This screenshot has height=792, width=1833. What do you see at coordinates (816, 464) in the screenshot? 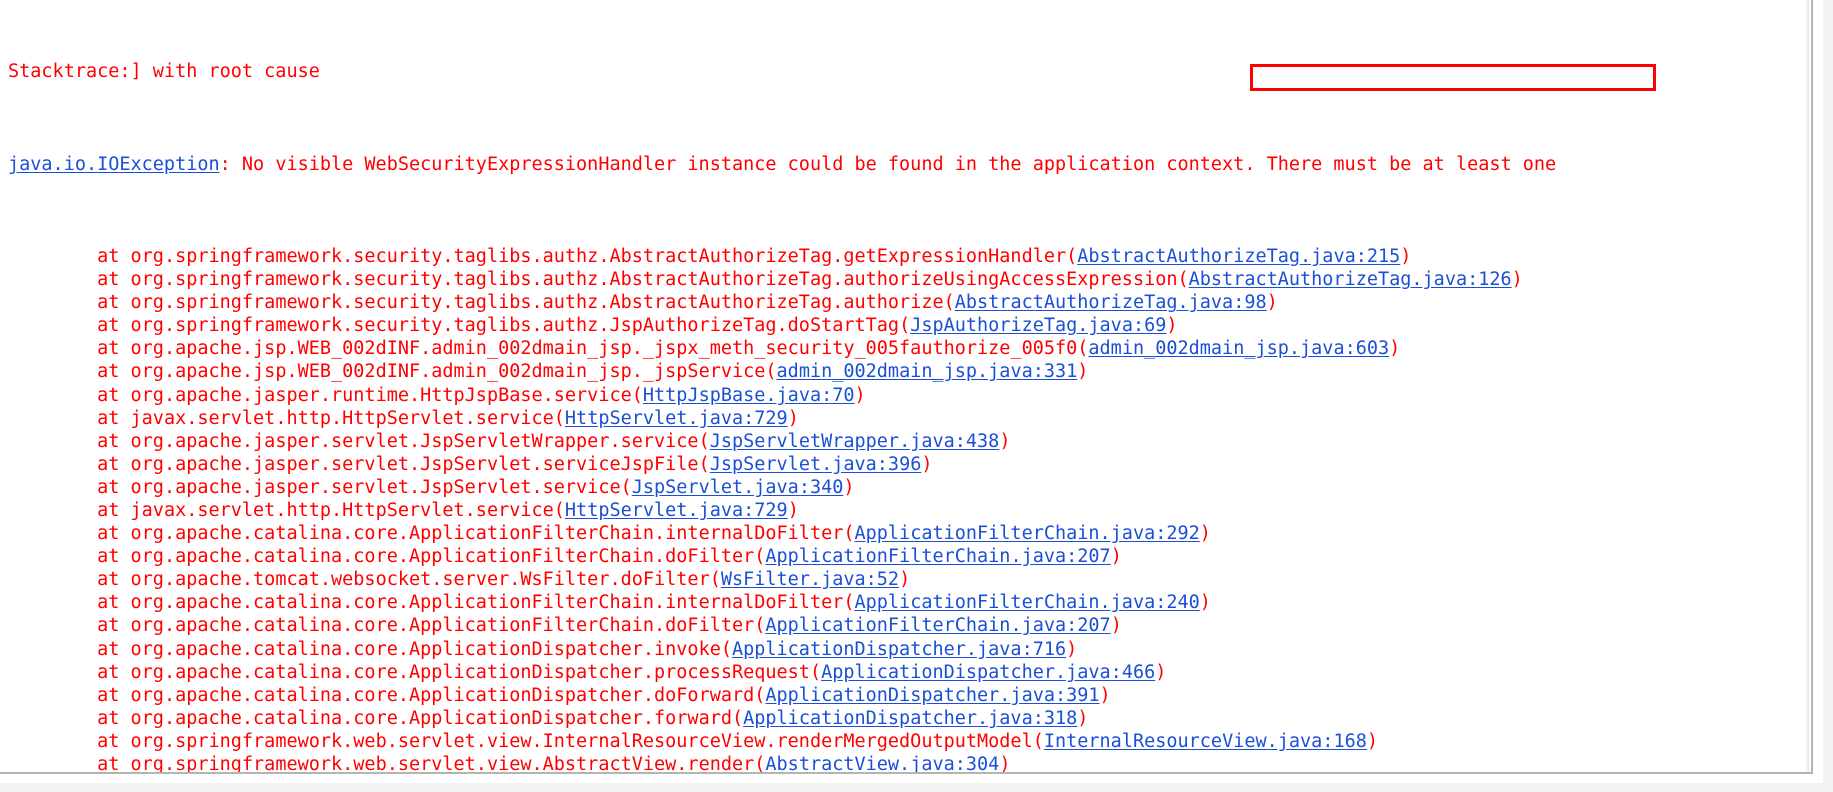
I see `frame-source-link: JspServlet.java:396` at bounding box center [816, 464].